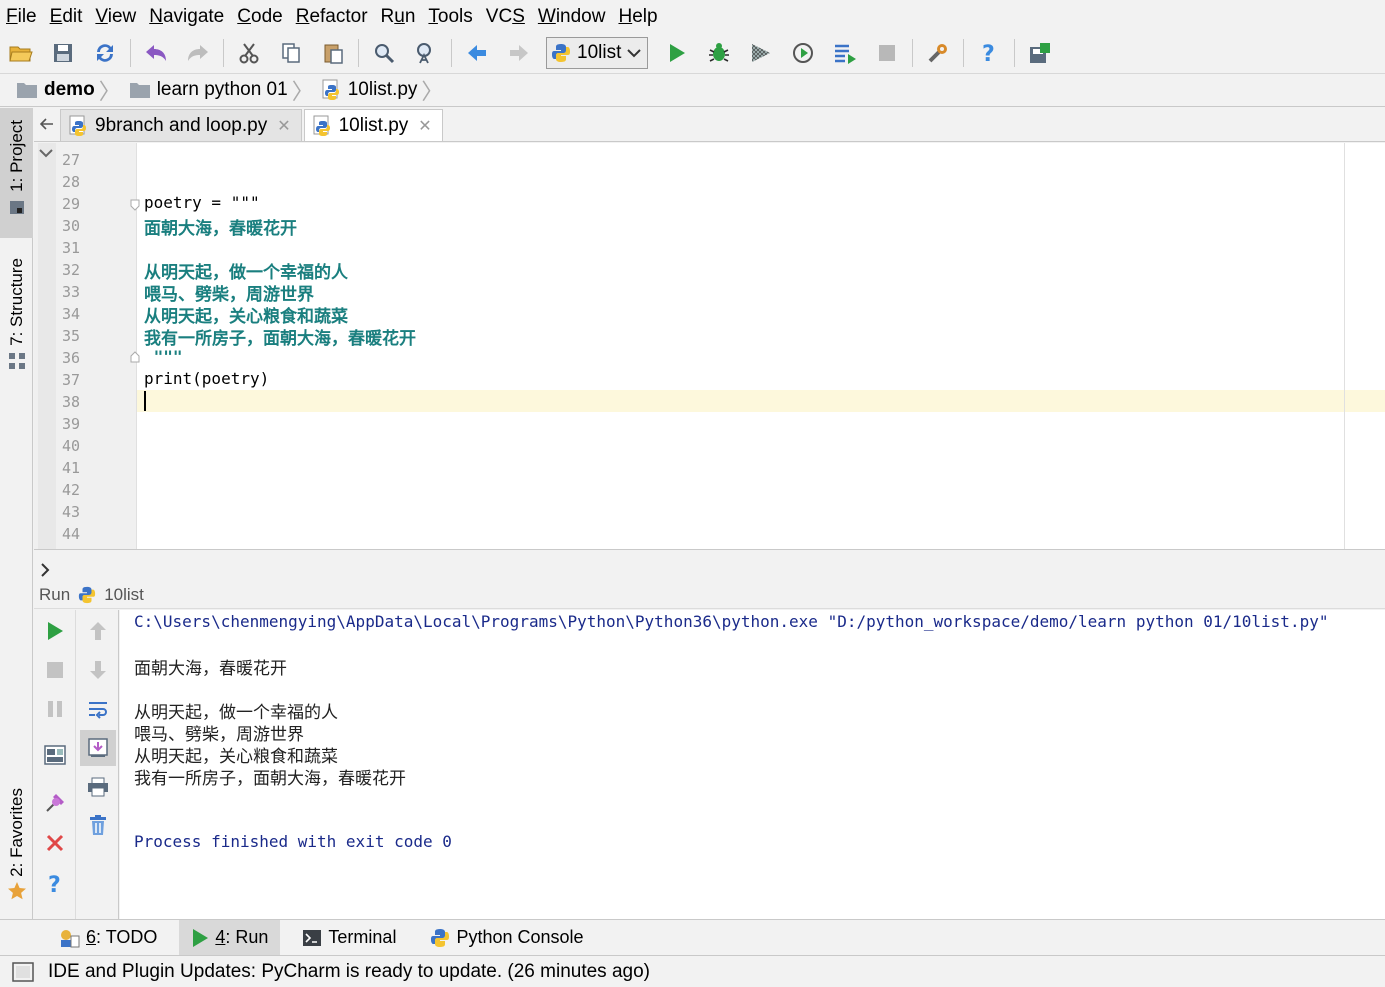  I want to click on line-number: 30, so click(71, 226).